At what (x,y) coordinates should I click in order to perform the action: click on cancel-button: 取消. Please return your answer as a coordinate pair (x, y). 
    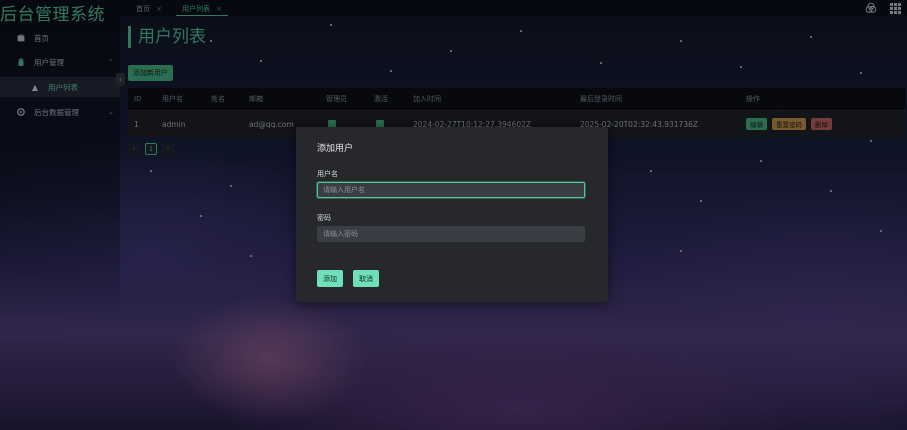
    Looking at the image, I should click on (366, 278).